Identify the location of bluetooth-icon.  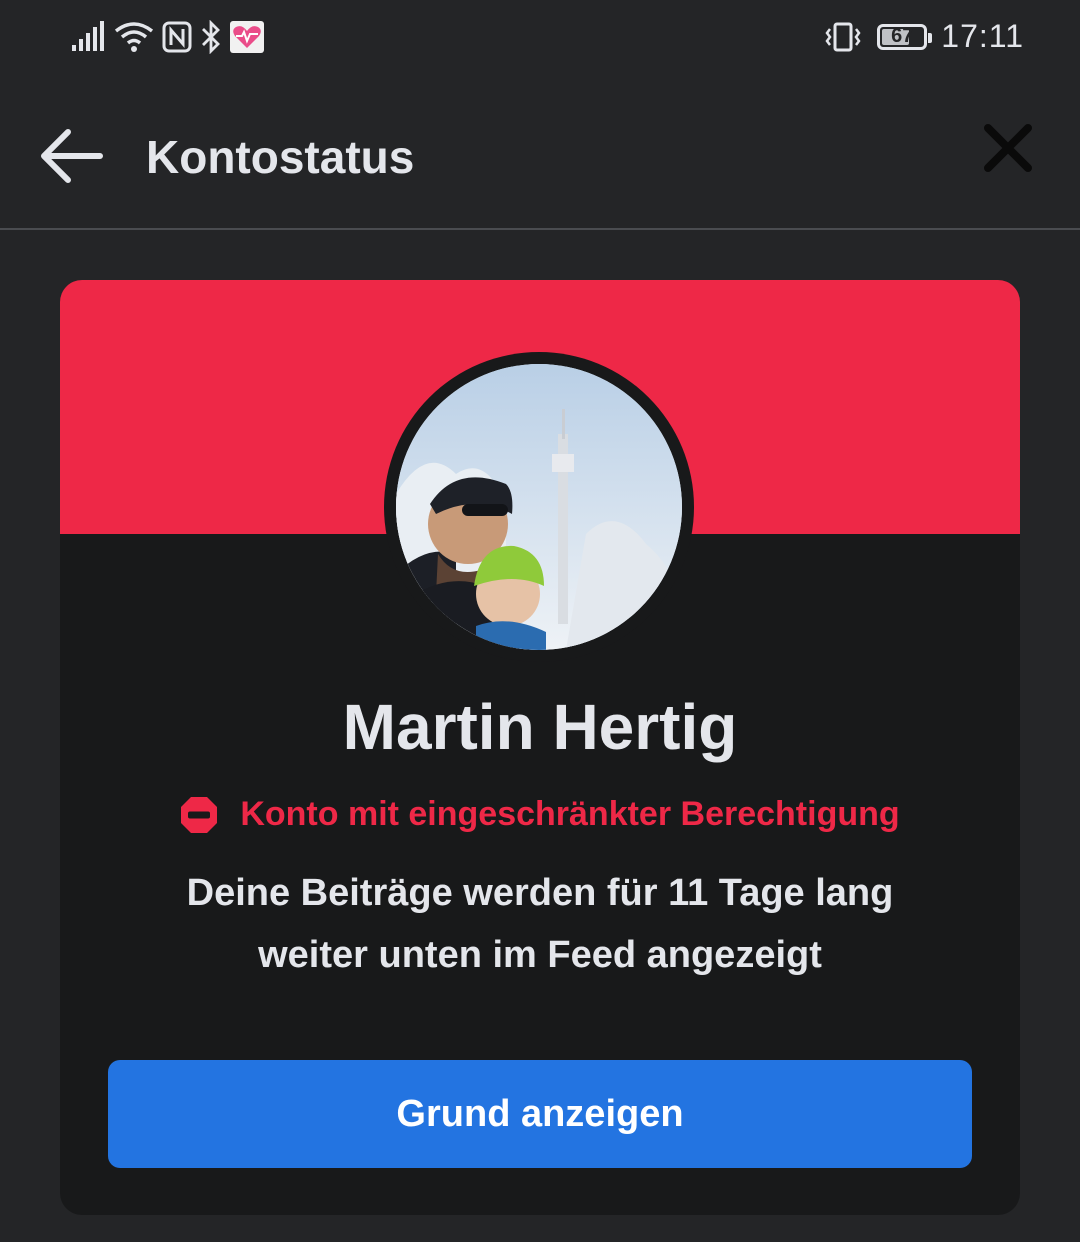
(211, 37).